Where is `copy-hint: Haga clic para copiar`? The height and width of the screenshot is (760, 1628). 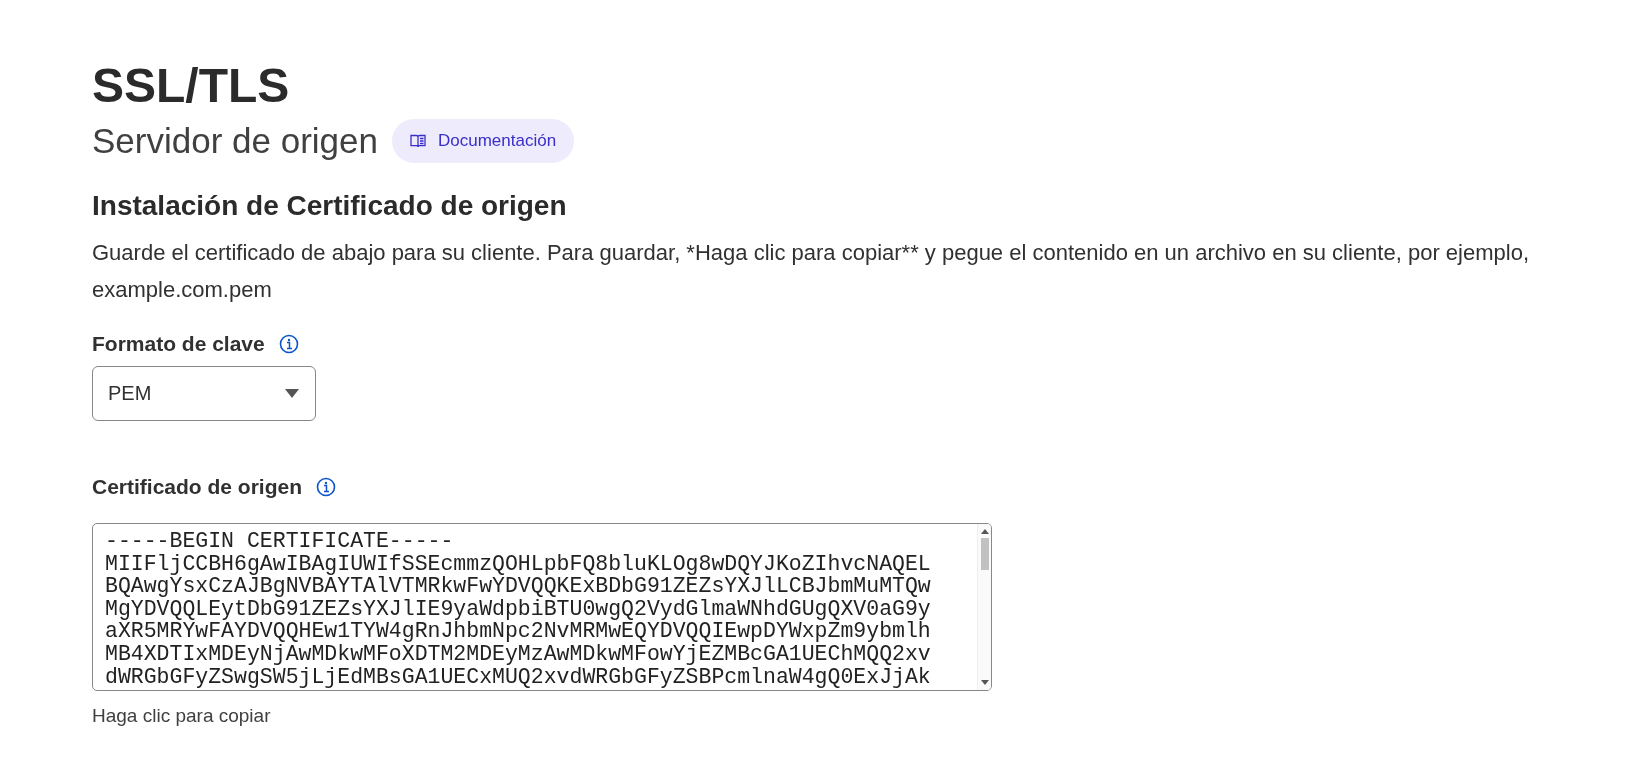
copy-hint: Haga clic para copiar is located at coordinates (860, 716).